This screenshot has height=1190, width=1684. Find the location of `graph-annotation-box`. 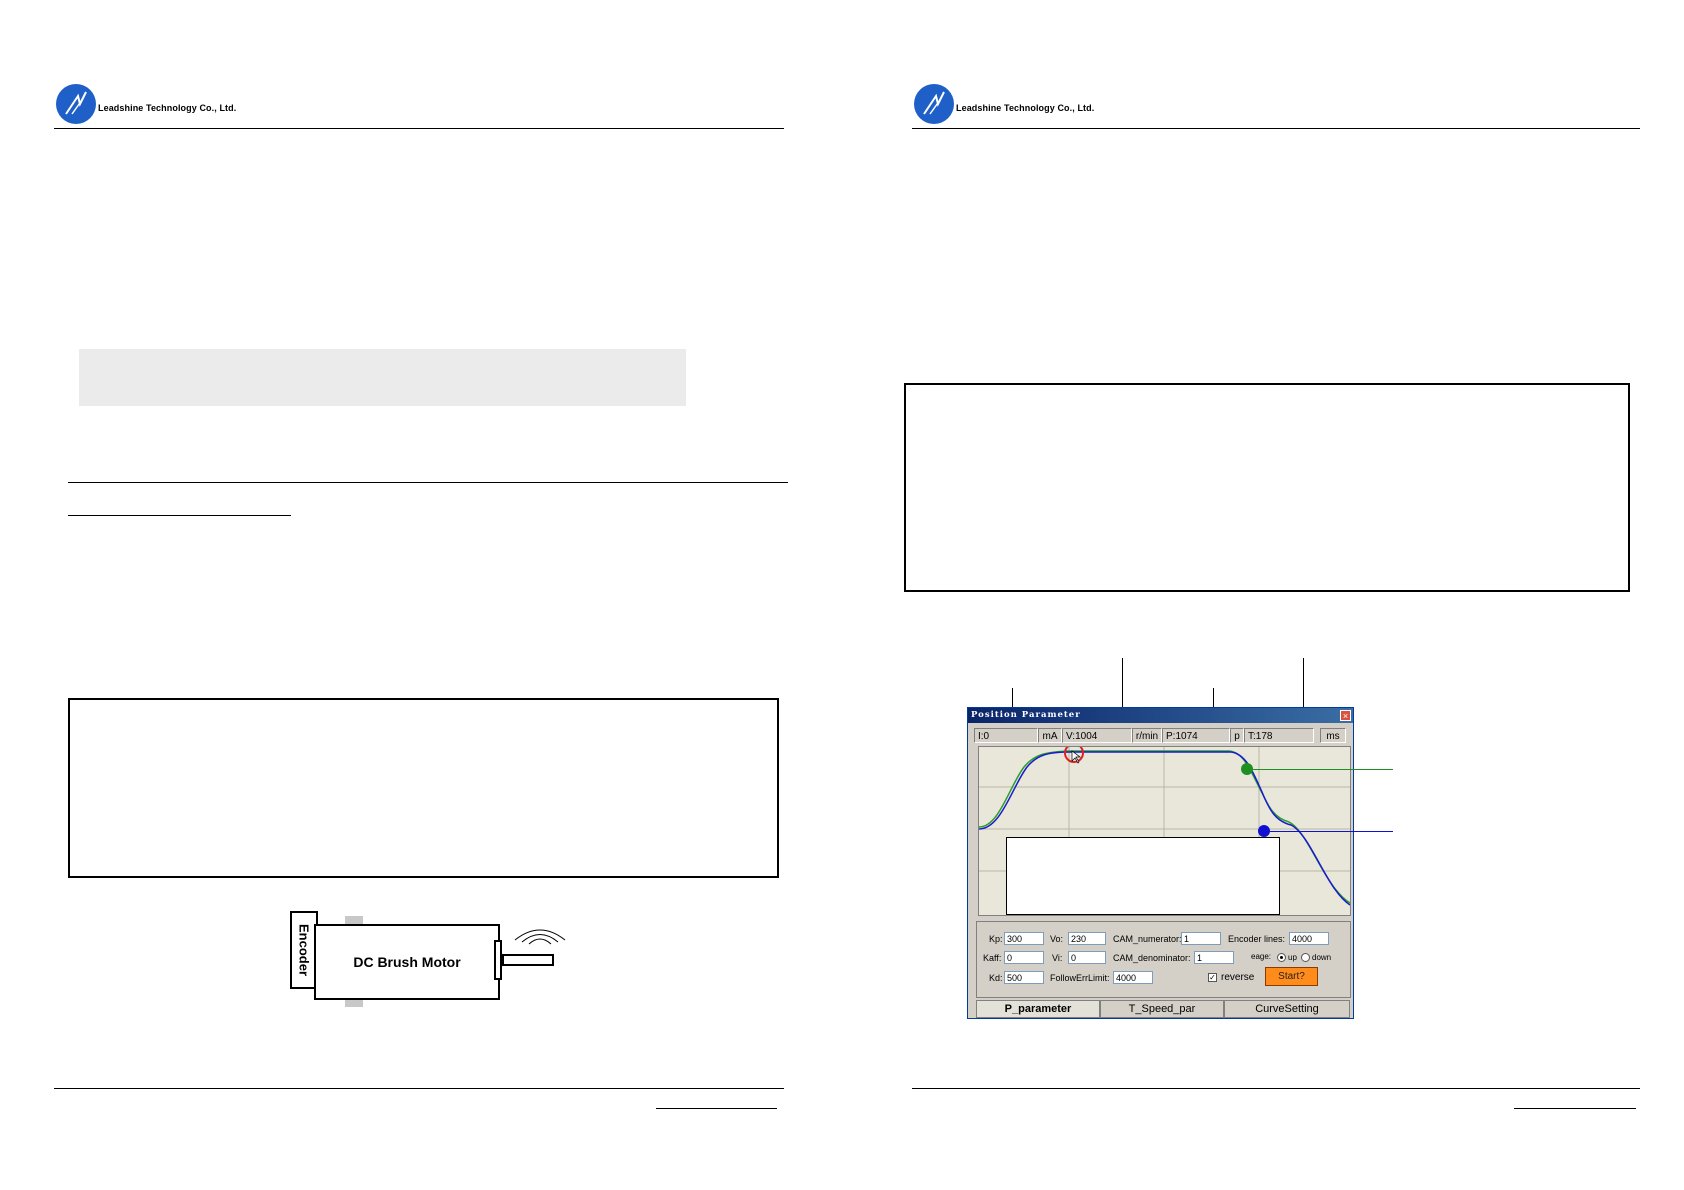

graph-annotation-box is located at coordinates (1143, 876).